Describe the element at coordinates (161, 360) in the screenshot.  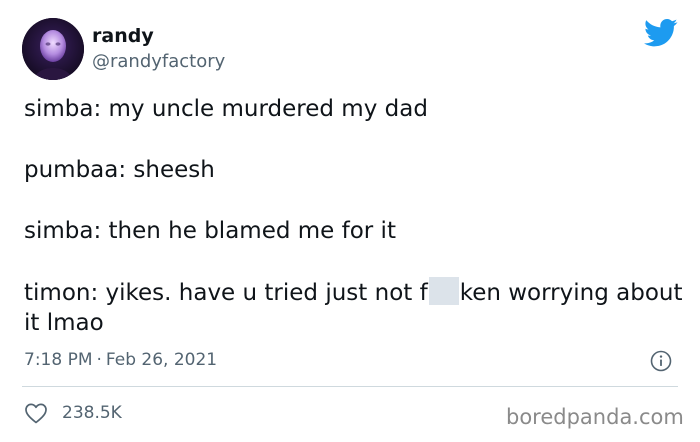
I see `timestamp-date: Feb 26, 2021` at that location.